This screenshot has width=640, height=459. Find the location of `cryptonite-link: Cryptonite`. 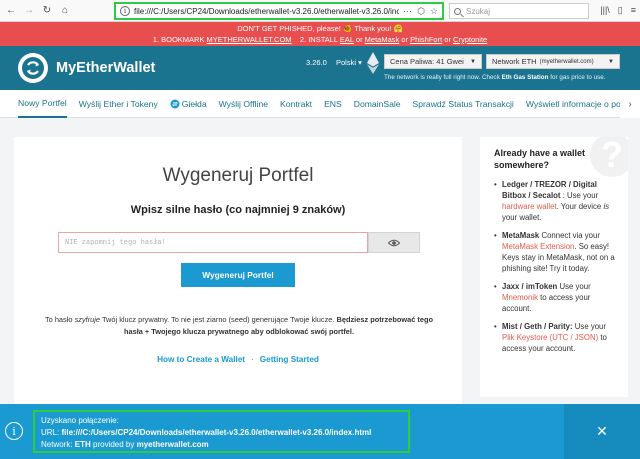

cryptonite-link: Cryptonite is located at coordinates (470, 39).